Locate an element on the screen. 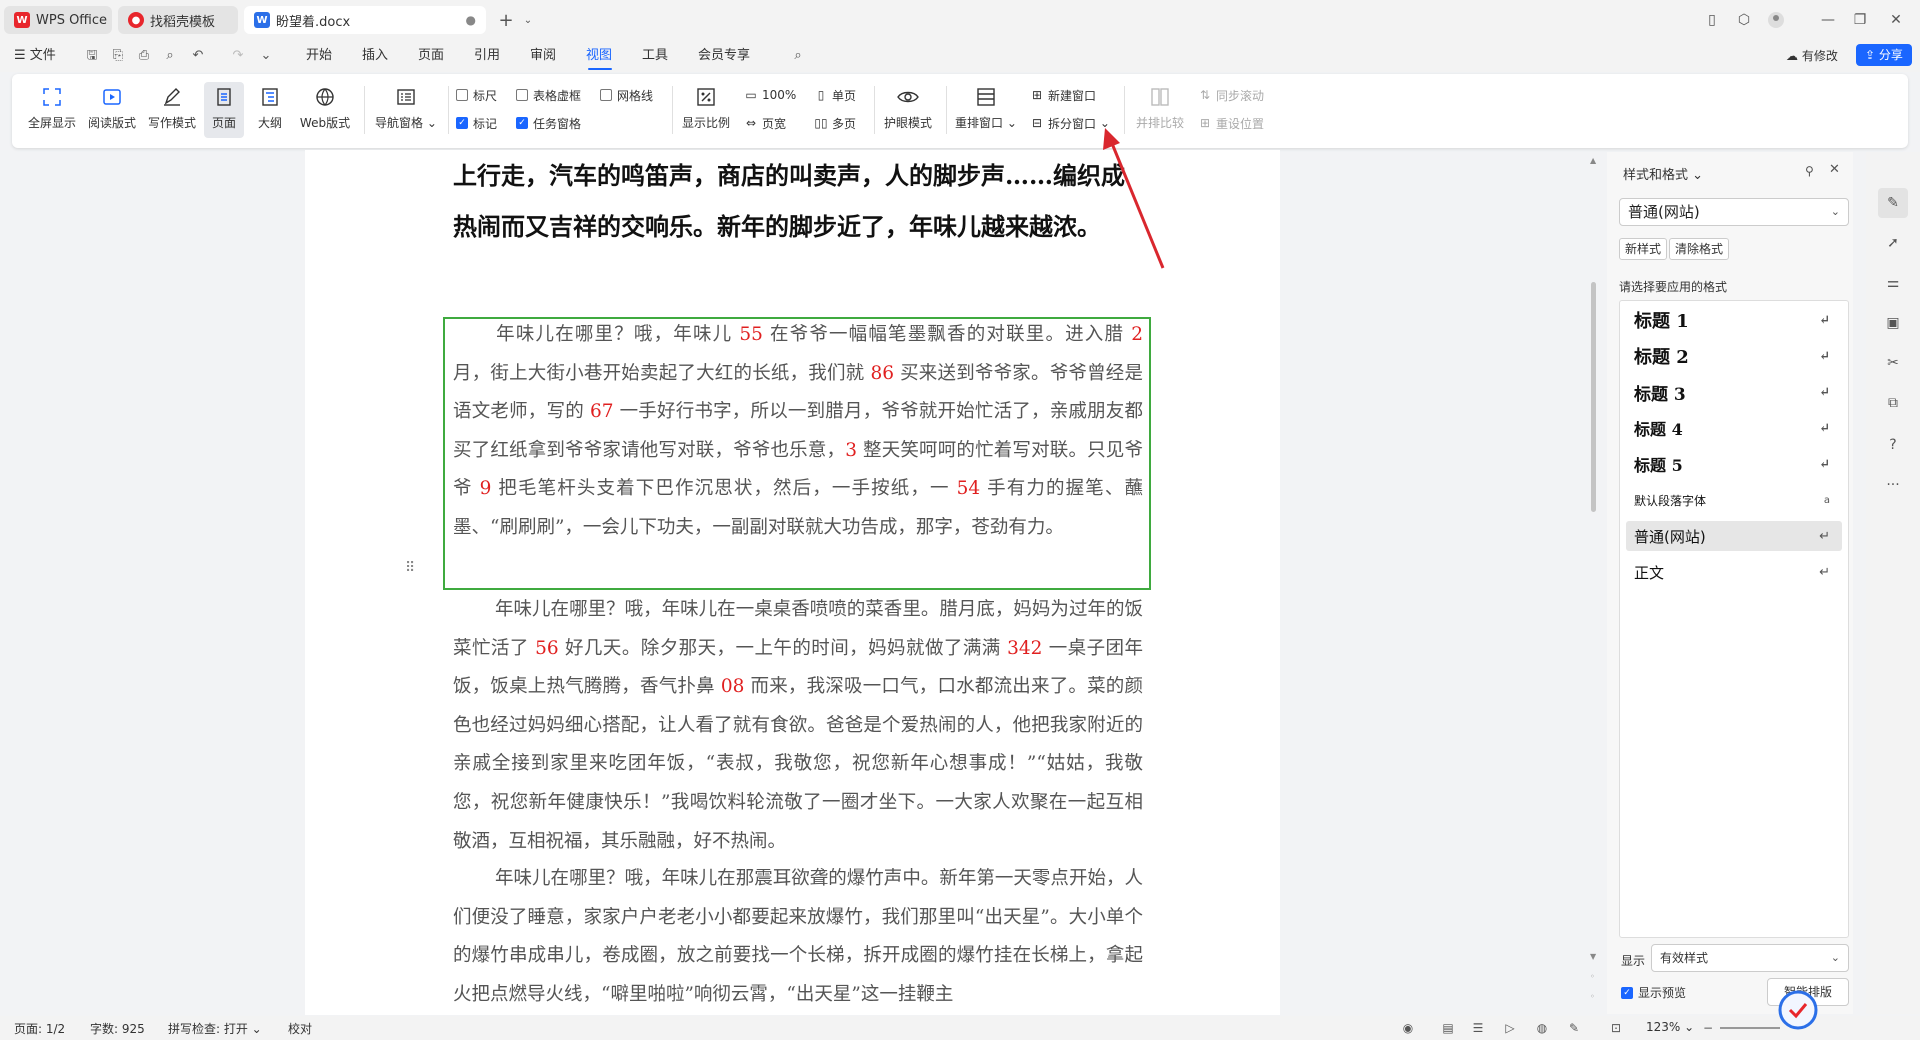 This screenshot has width=1920, height=1040. more-icon: ··· is located at coordinates (1893, 485).